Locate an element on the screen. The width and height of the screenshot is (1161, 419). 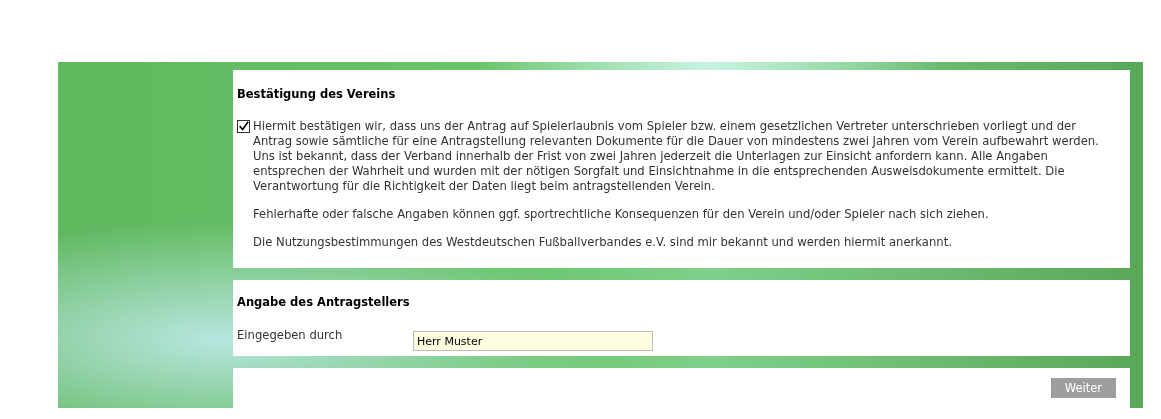
section-heading: Bestätigung des Vereins is located at coordinates (317, 94).